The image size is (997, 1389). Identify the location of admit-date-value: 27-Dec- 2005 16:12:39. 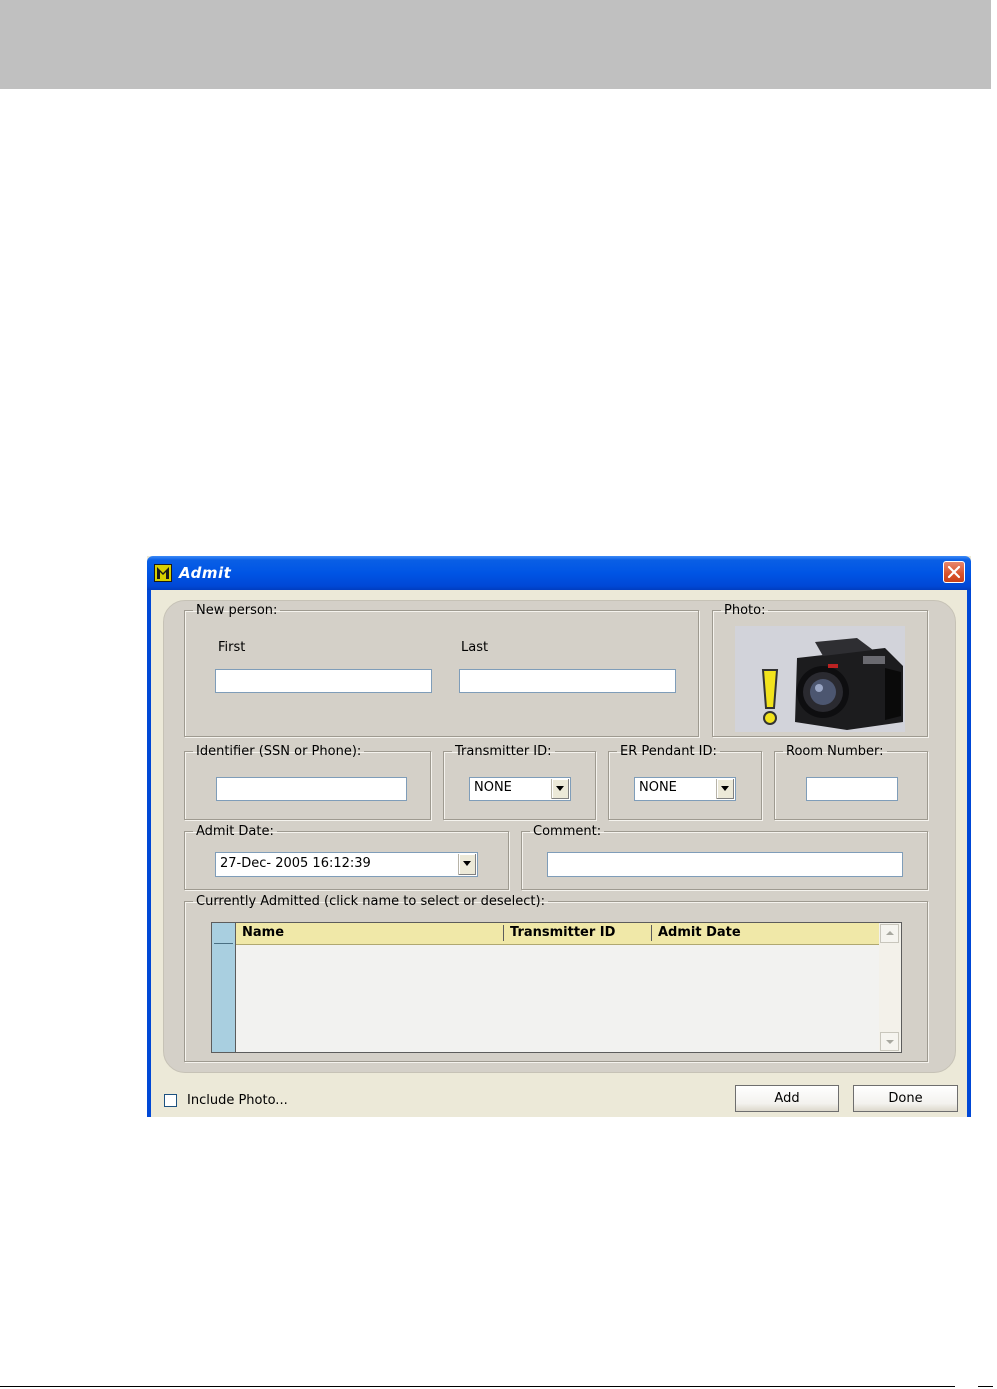
(295, 863).